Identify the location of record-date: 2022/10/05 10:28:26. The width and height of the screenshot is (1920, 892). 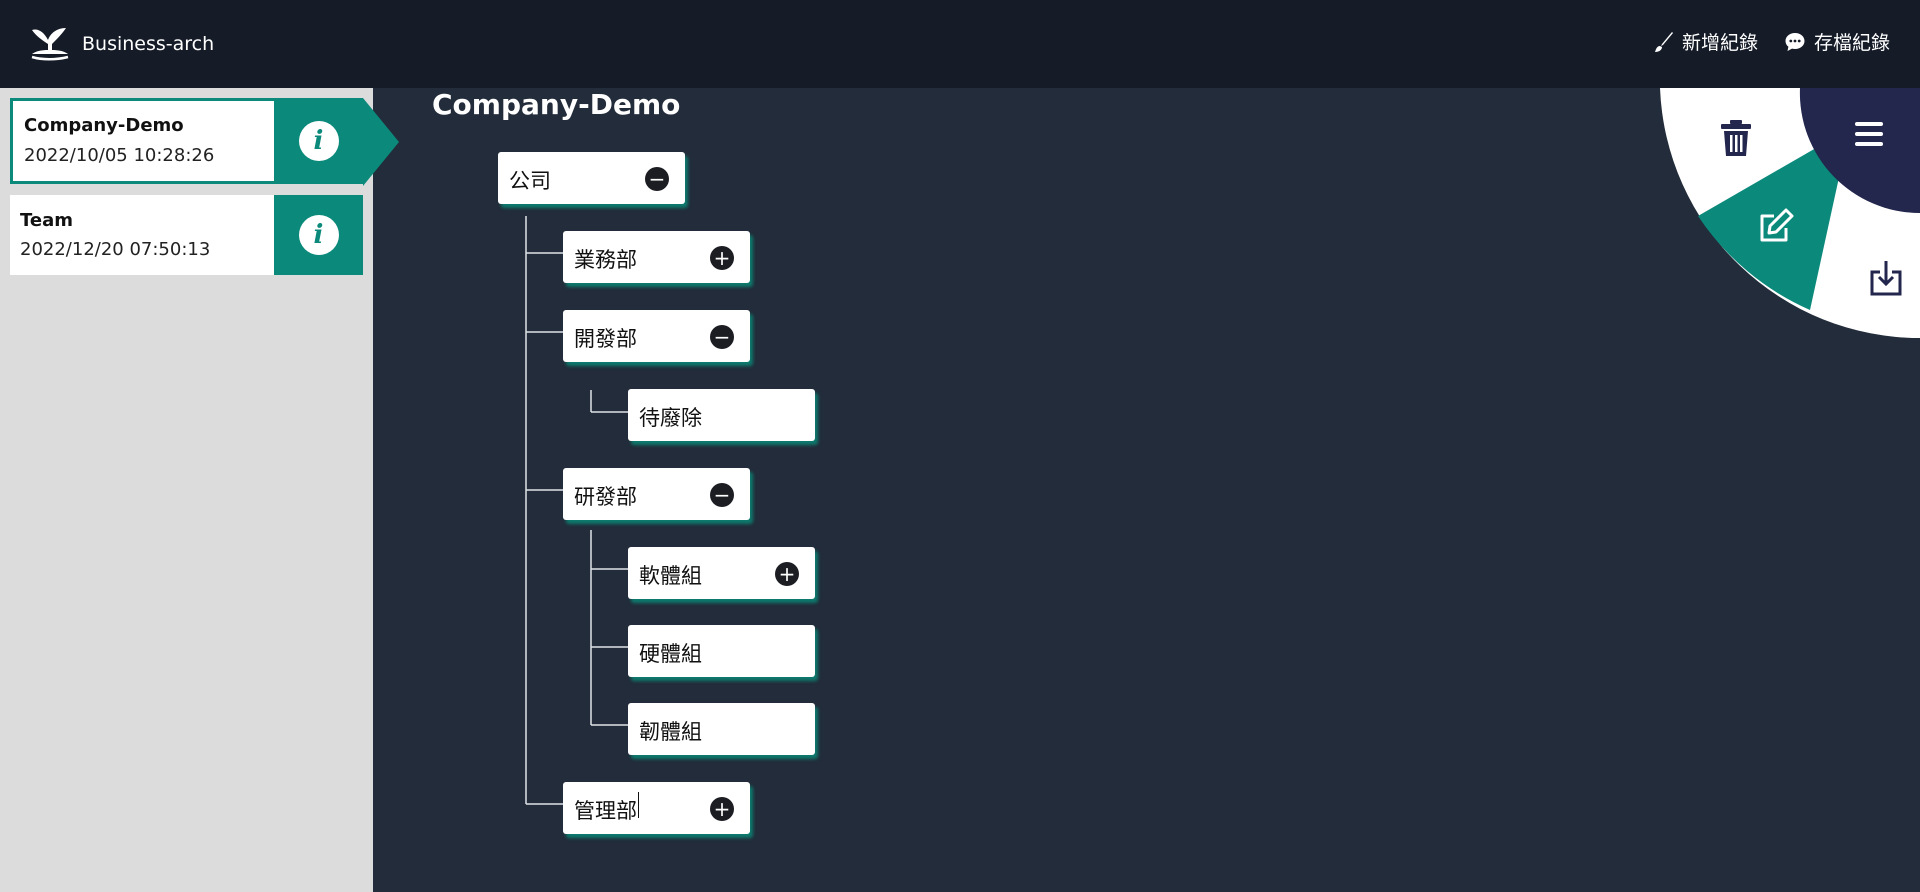
(119, 155).